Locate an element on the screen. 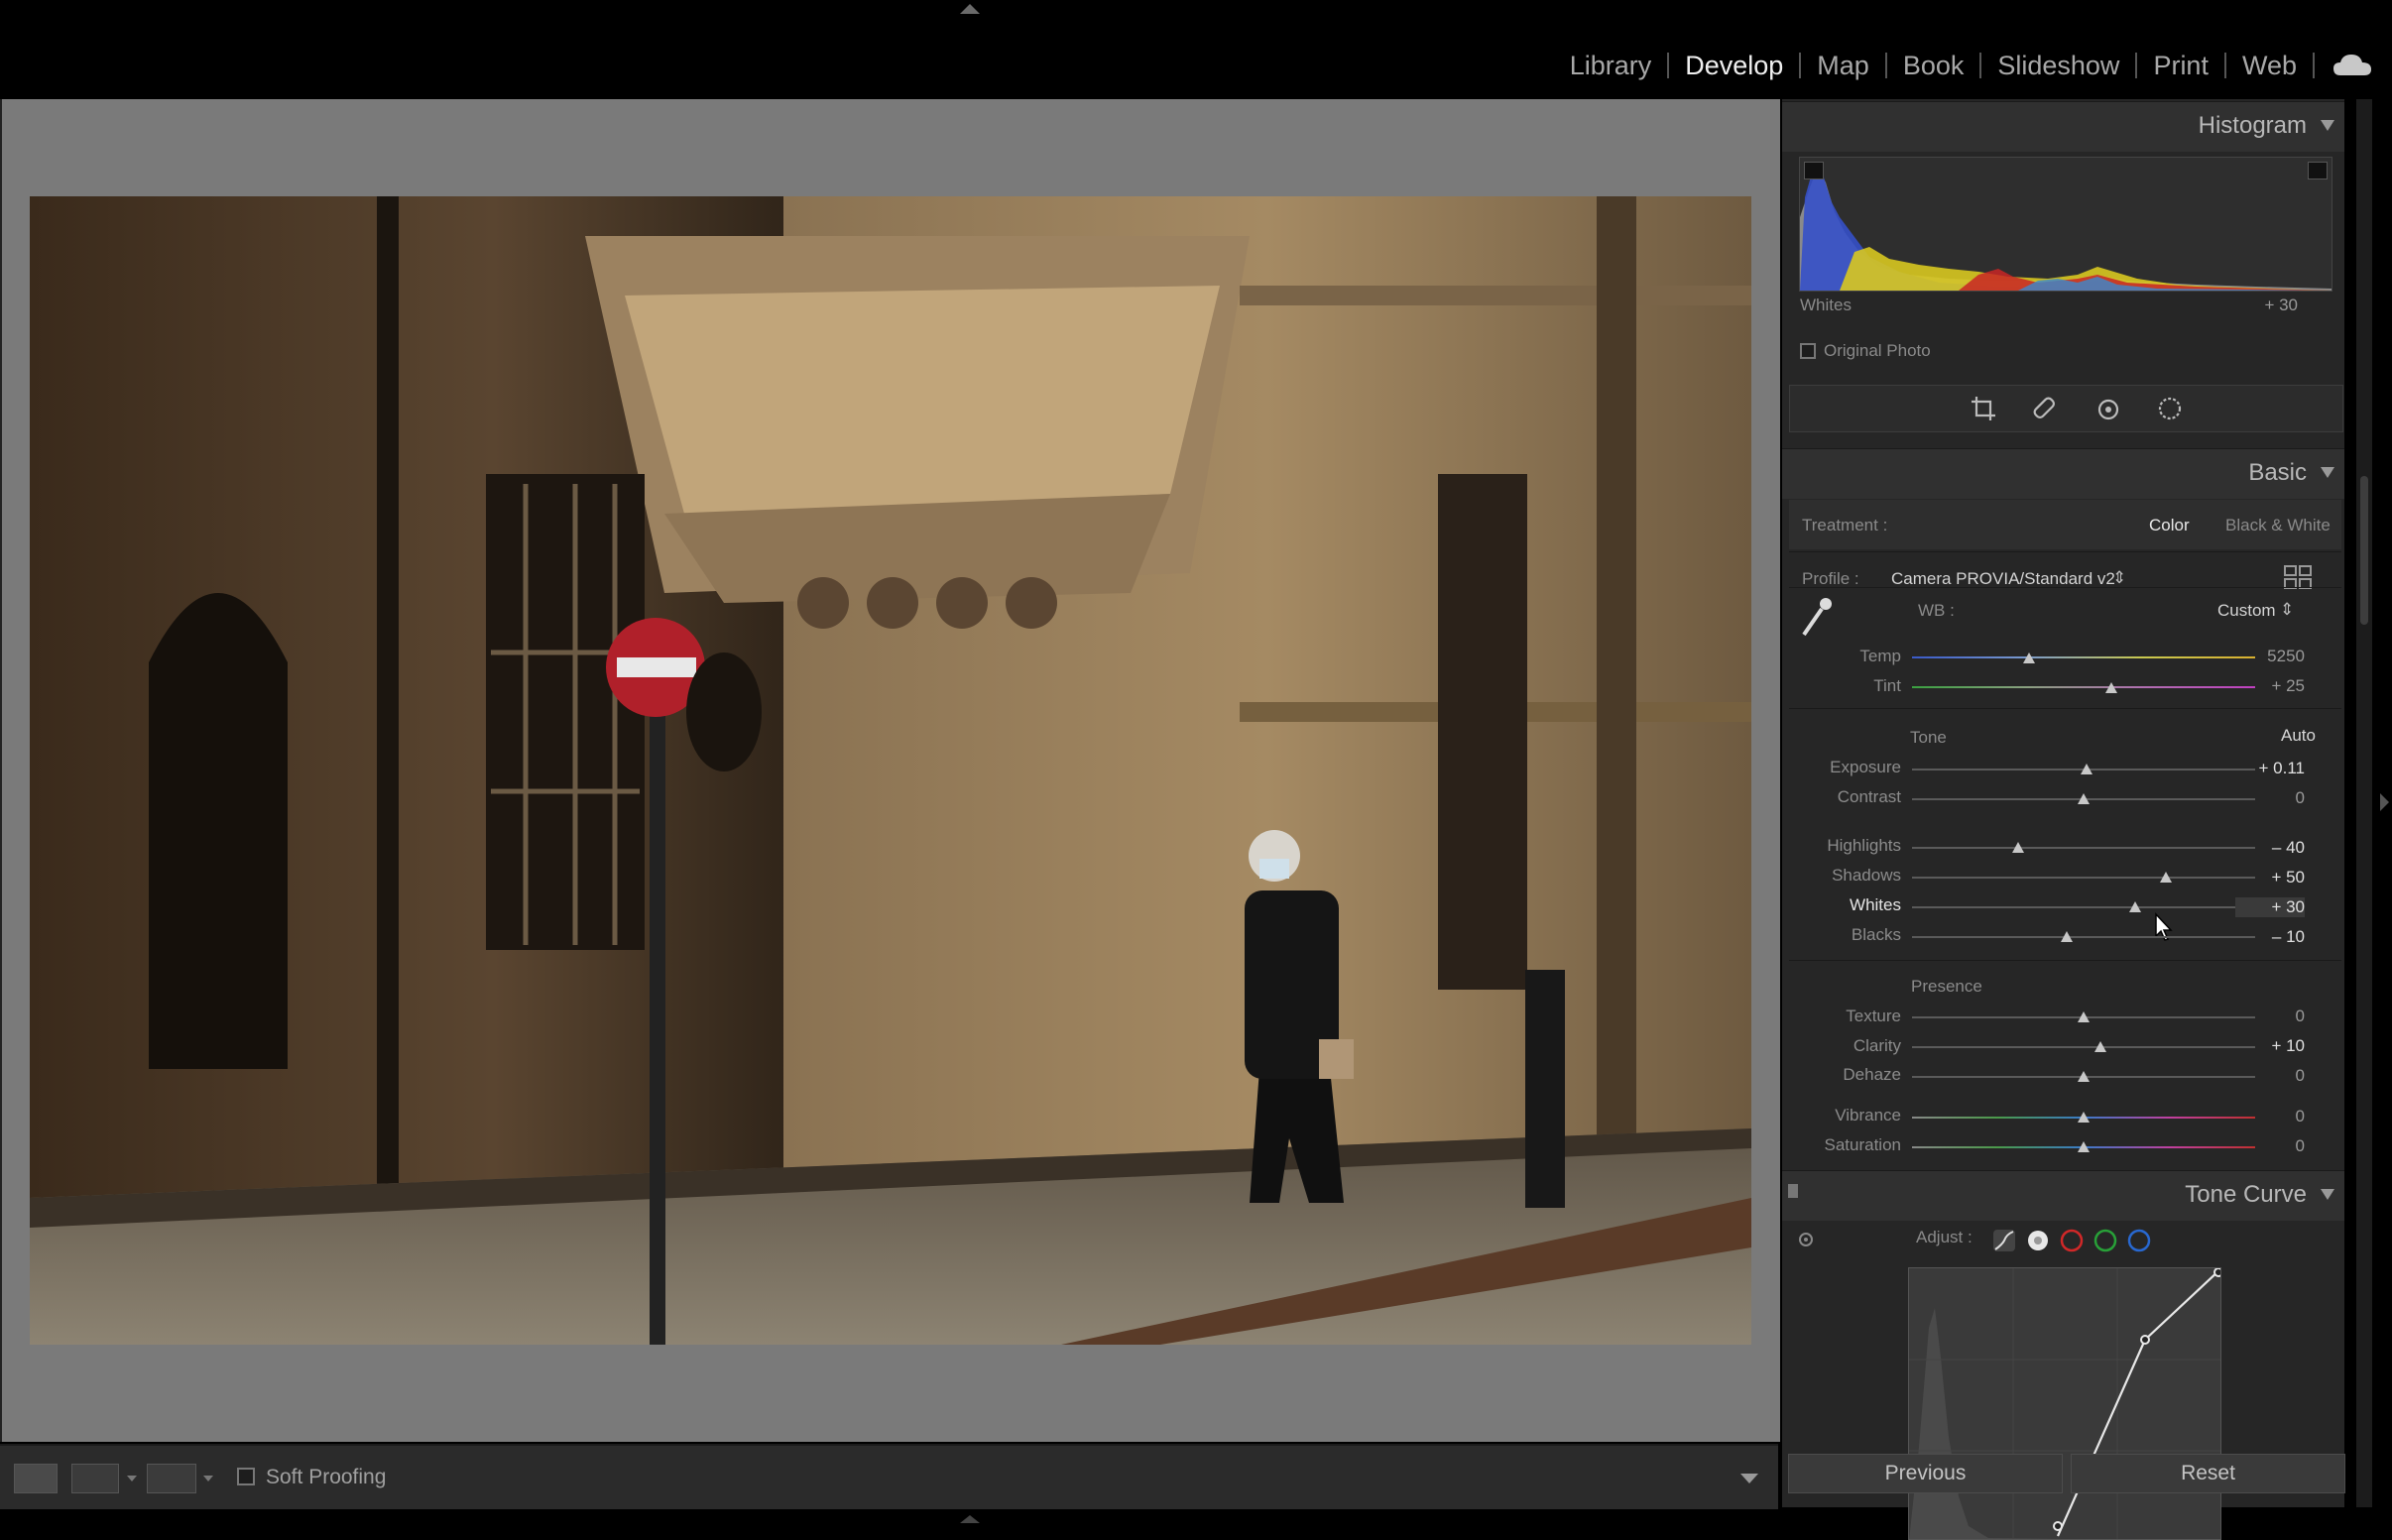 This screenshot has width=2392, height=1540. highlight-clipping-icon is located at coordinates (2318, 170).